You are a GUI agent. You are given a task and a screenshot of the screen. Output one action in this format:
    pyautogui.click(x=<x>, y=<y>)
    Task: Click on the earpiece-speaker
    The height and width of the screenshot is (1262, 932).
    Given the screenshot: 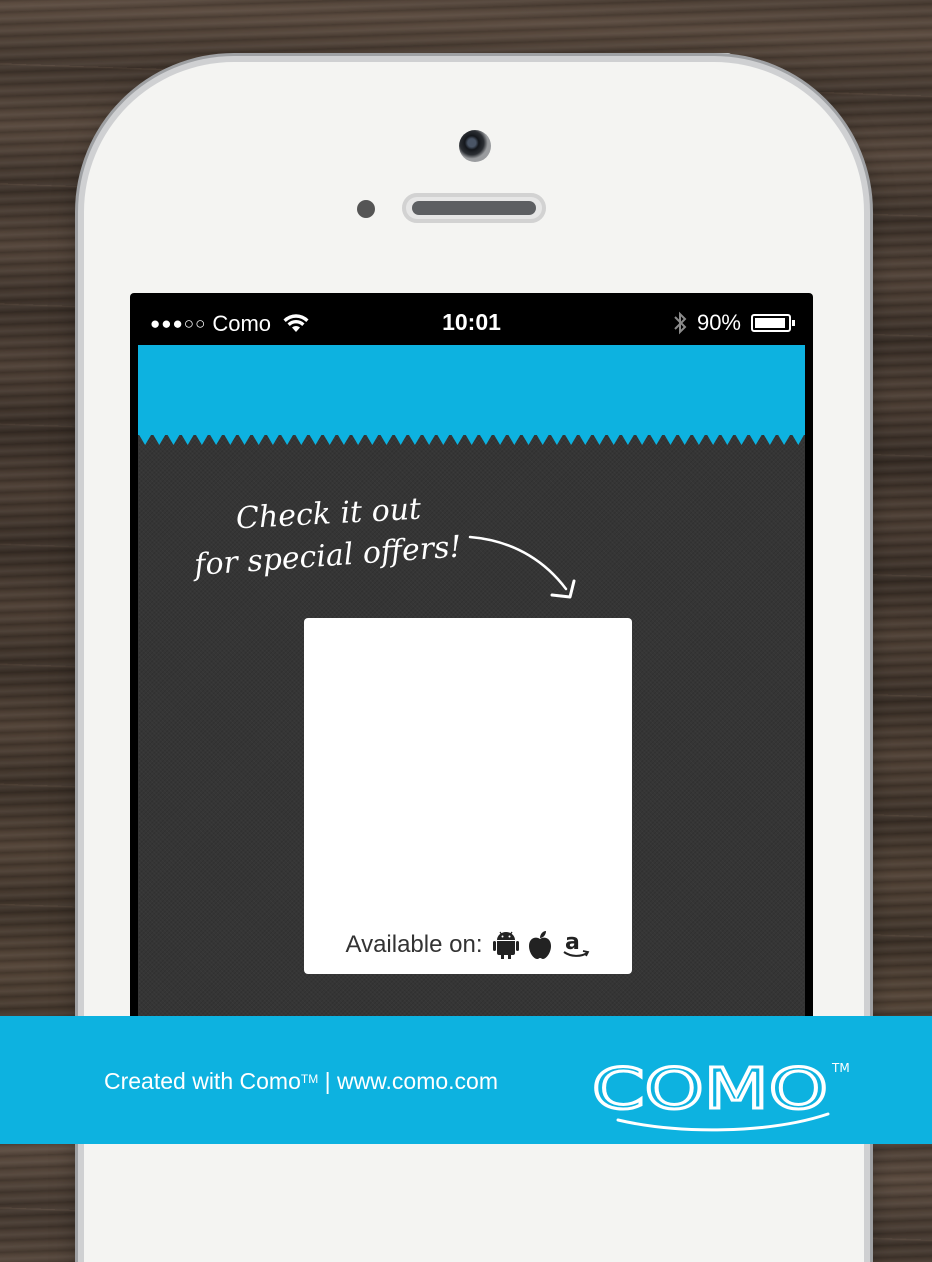 What is the action you would take?
    pyautogui.click(x=474, y=208)
    